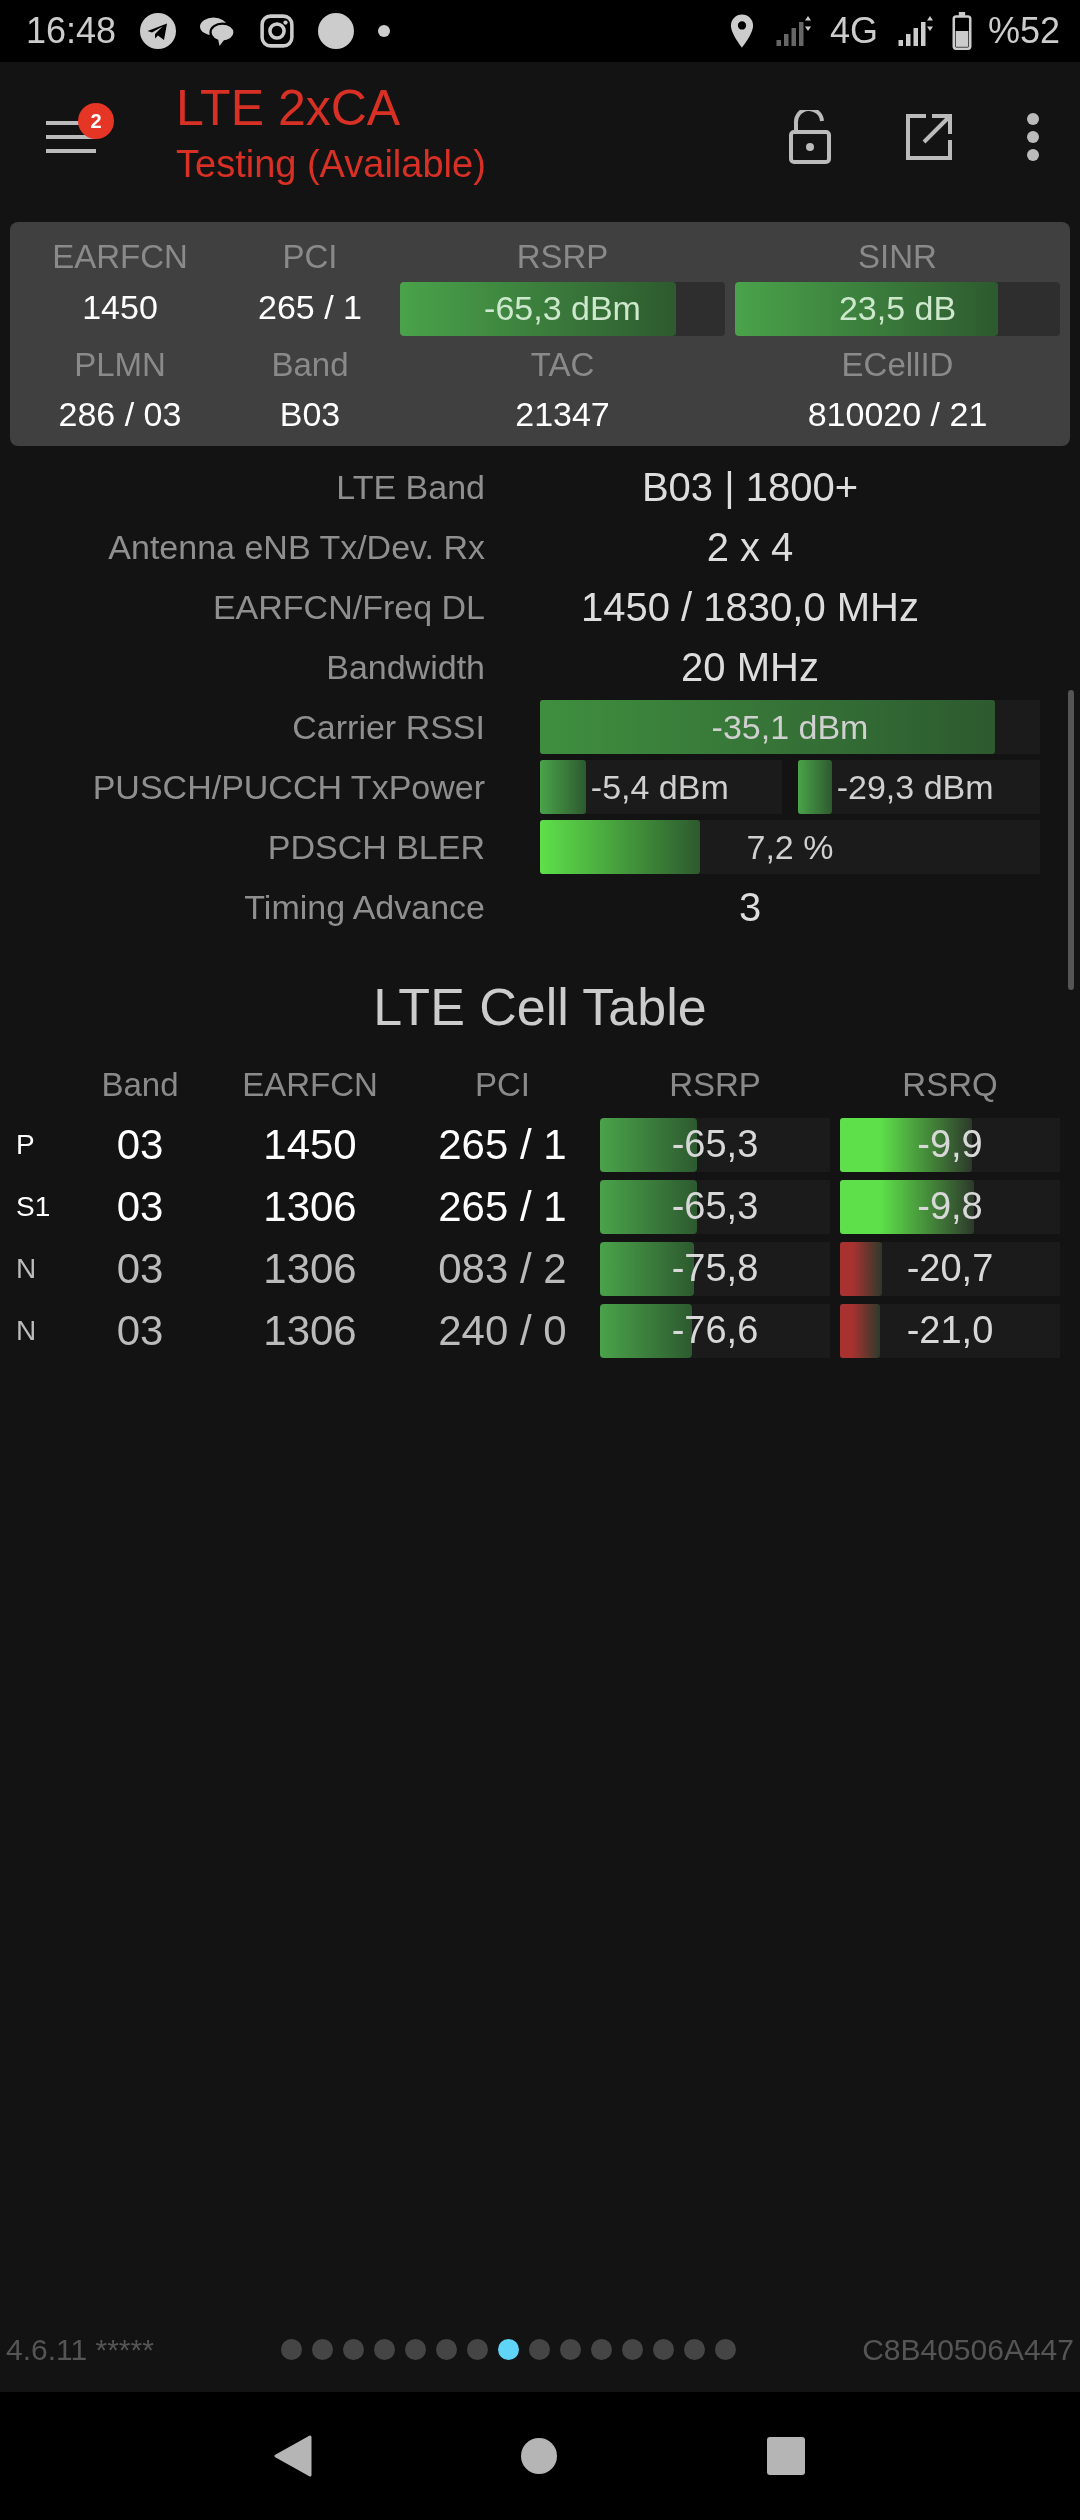  I want to click on field-label: Band, so click(310, 364).